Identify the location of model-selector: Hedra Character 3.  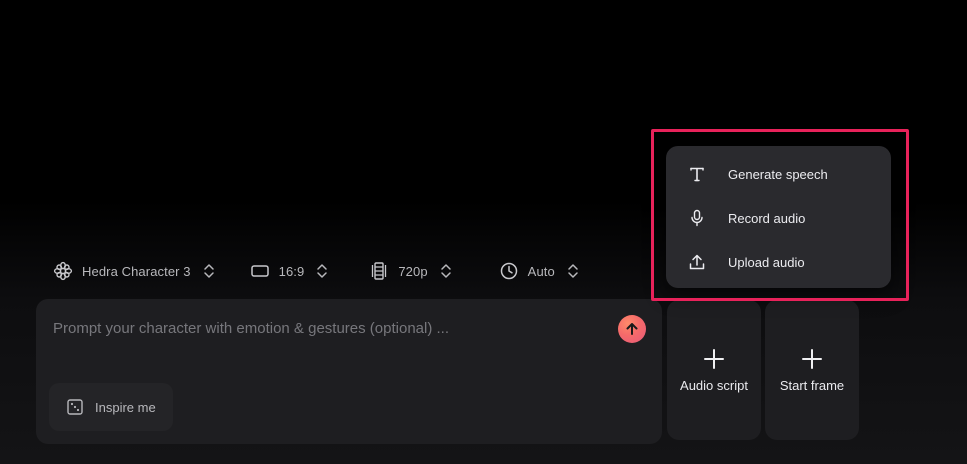
(133, 271).